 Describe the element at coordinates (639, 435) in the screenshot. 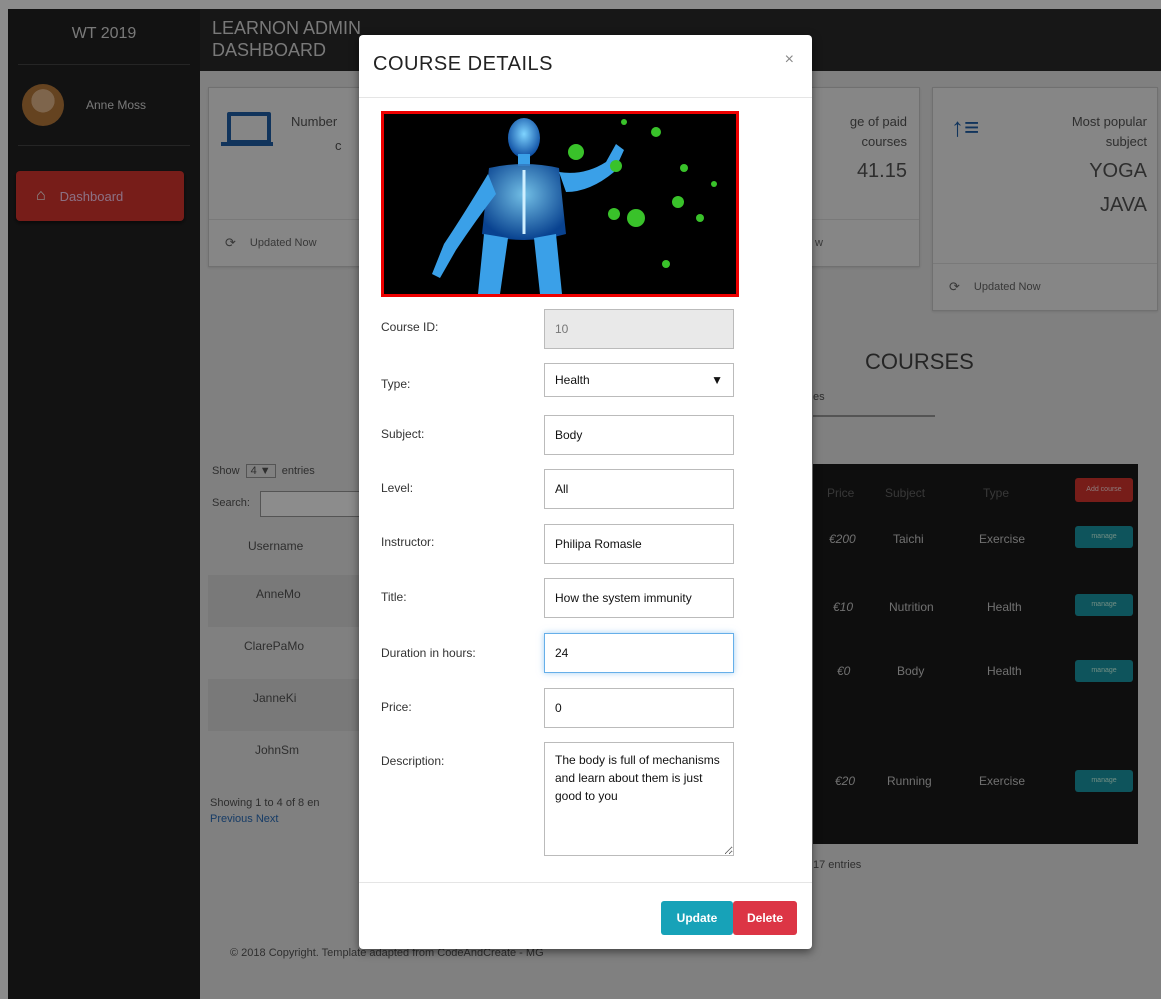

I see `subject-field` at that location.